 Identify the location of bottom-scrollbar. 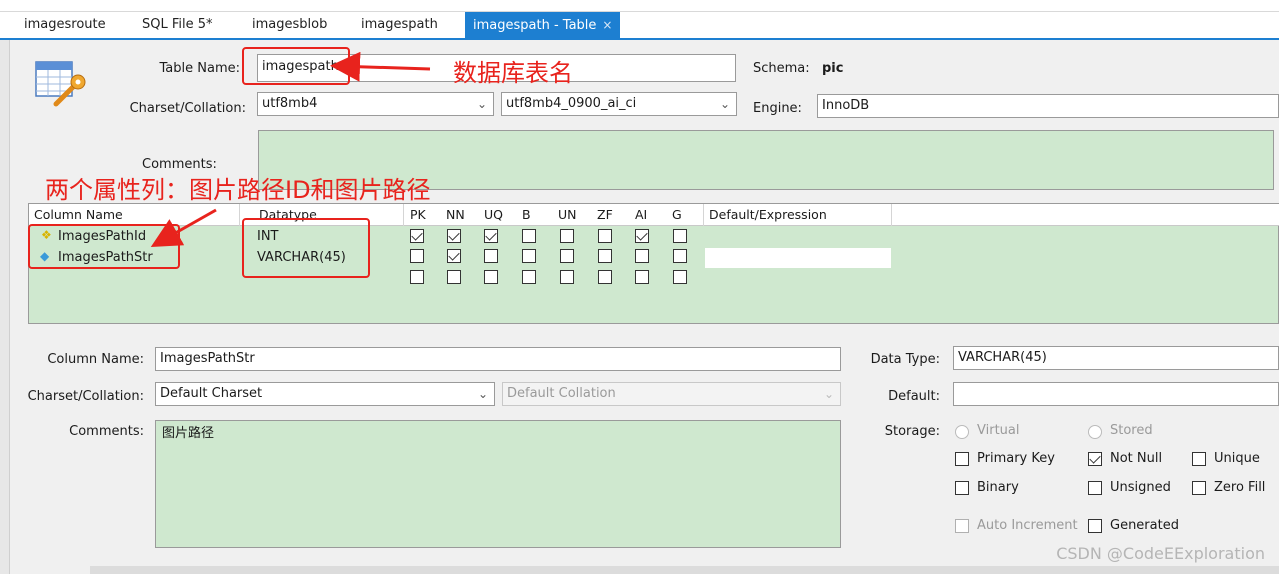
(684, 570).